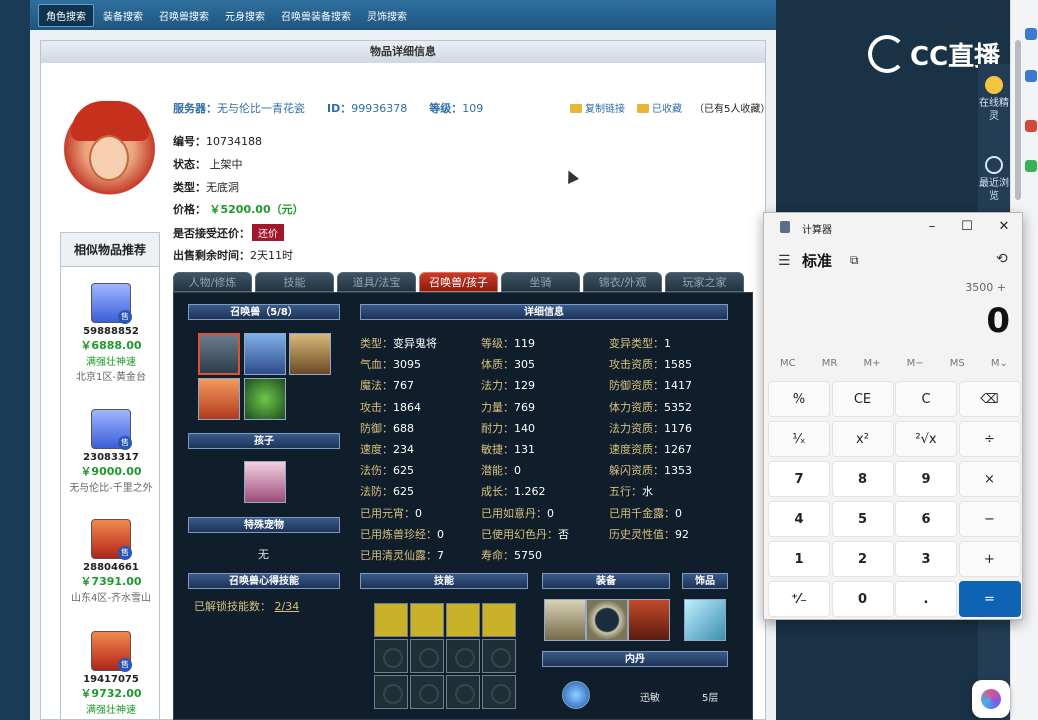  I want to click on calc-key: +, so click(989, 559).